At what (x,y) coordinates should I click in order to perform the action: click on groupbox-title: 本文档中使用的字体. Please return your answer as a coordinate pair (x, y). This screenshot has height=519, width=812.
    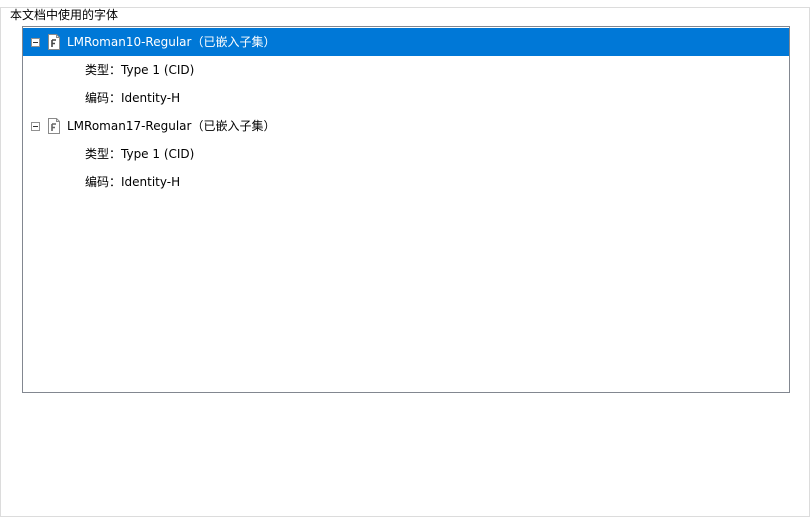
    Looking at the image, I should click on (64, 15).